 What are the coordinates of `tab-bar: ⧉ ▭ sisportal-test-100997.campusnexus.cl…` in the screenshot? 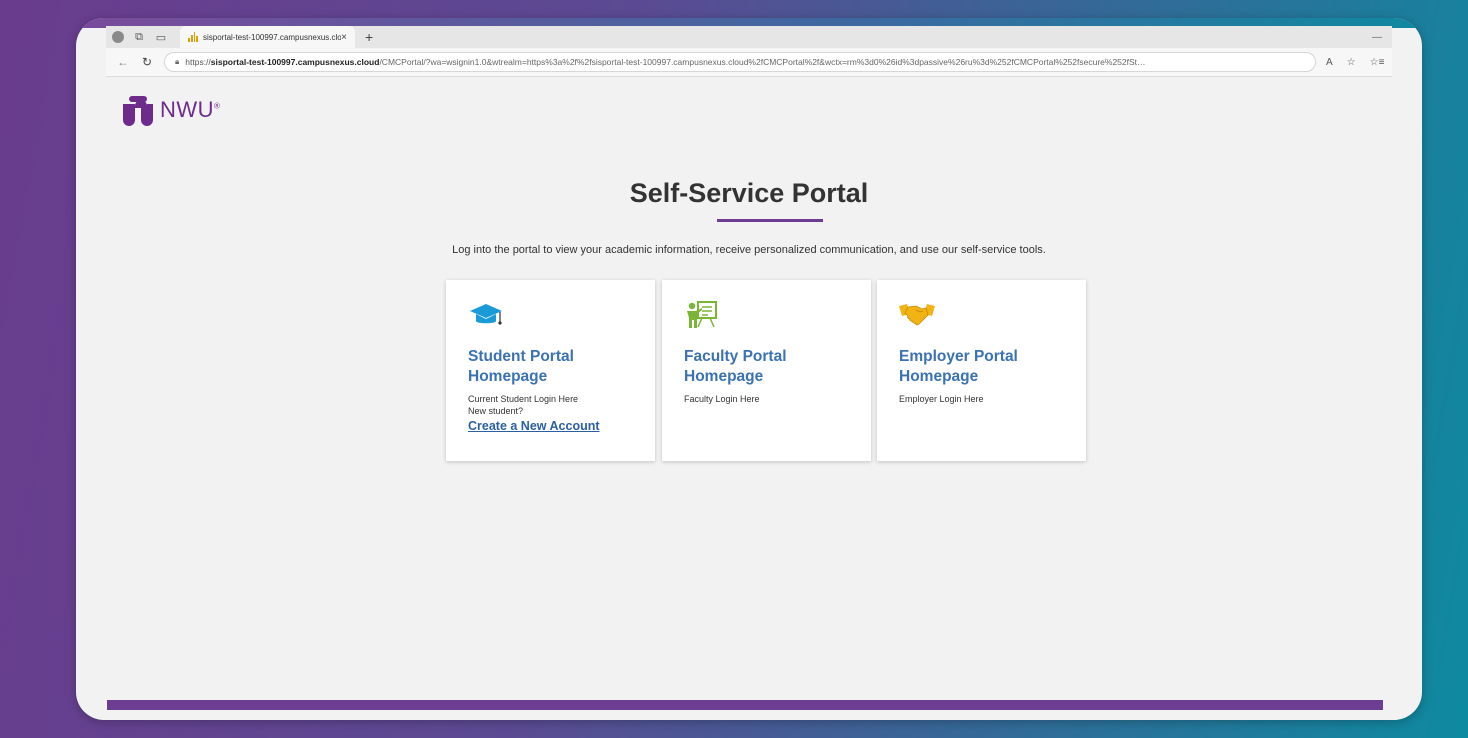 It's located at (749, 37).